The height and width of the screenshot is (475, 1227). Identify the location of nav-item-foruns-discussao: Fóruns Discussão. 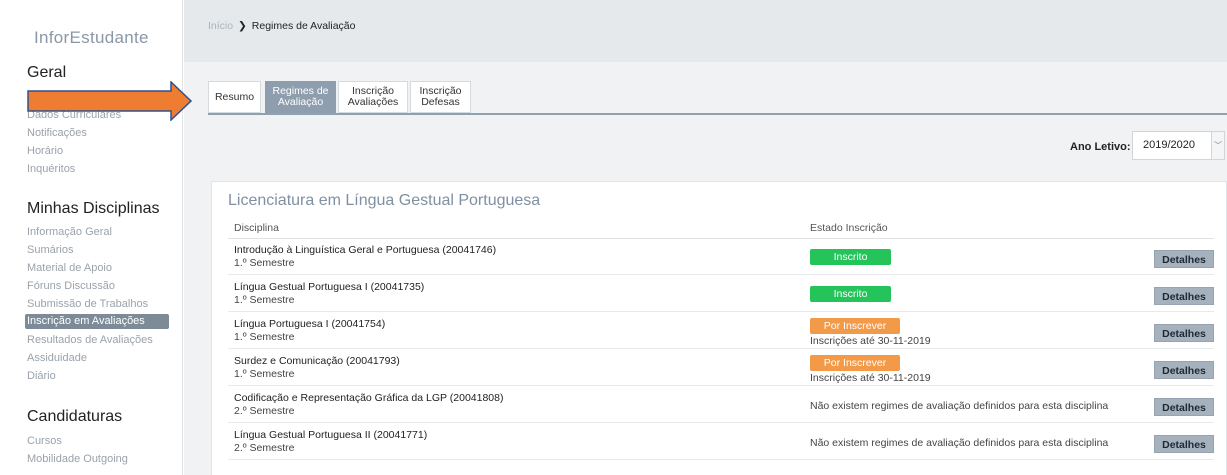
(98, 286).